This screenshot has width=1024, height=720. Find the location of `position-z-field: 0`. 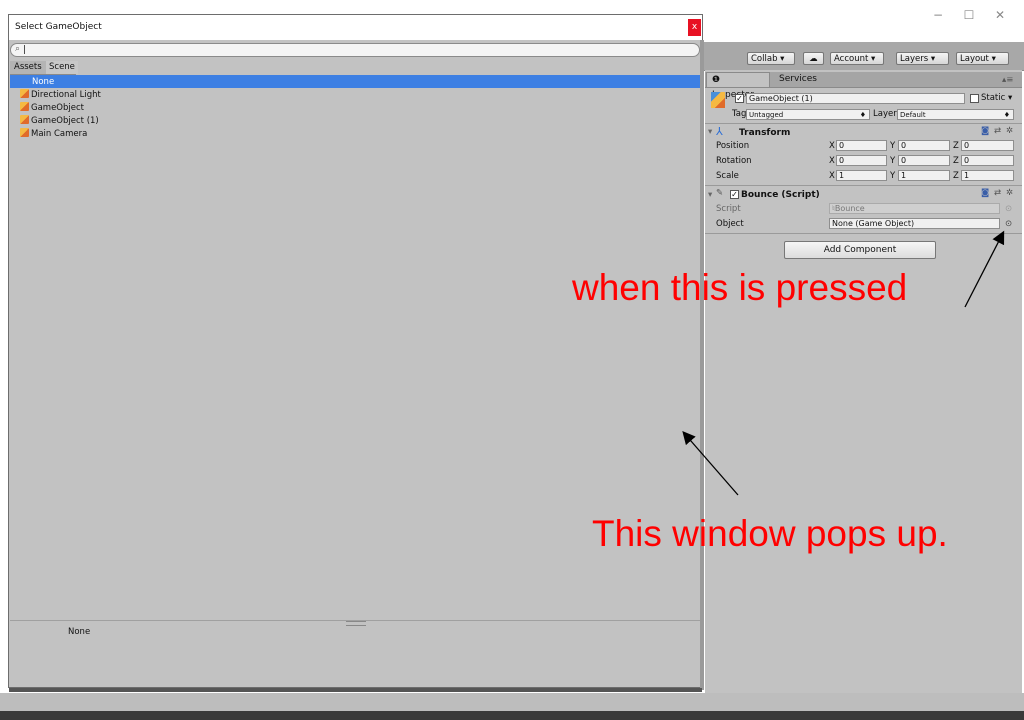

position-z-field: 0 is located at coordinates (987, 145).